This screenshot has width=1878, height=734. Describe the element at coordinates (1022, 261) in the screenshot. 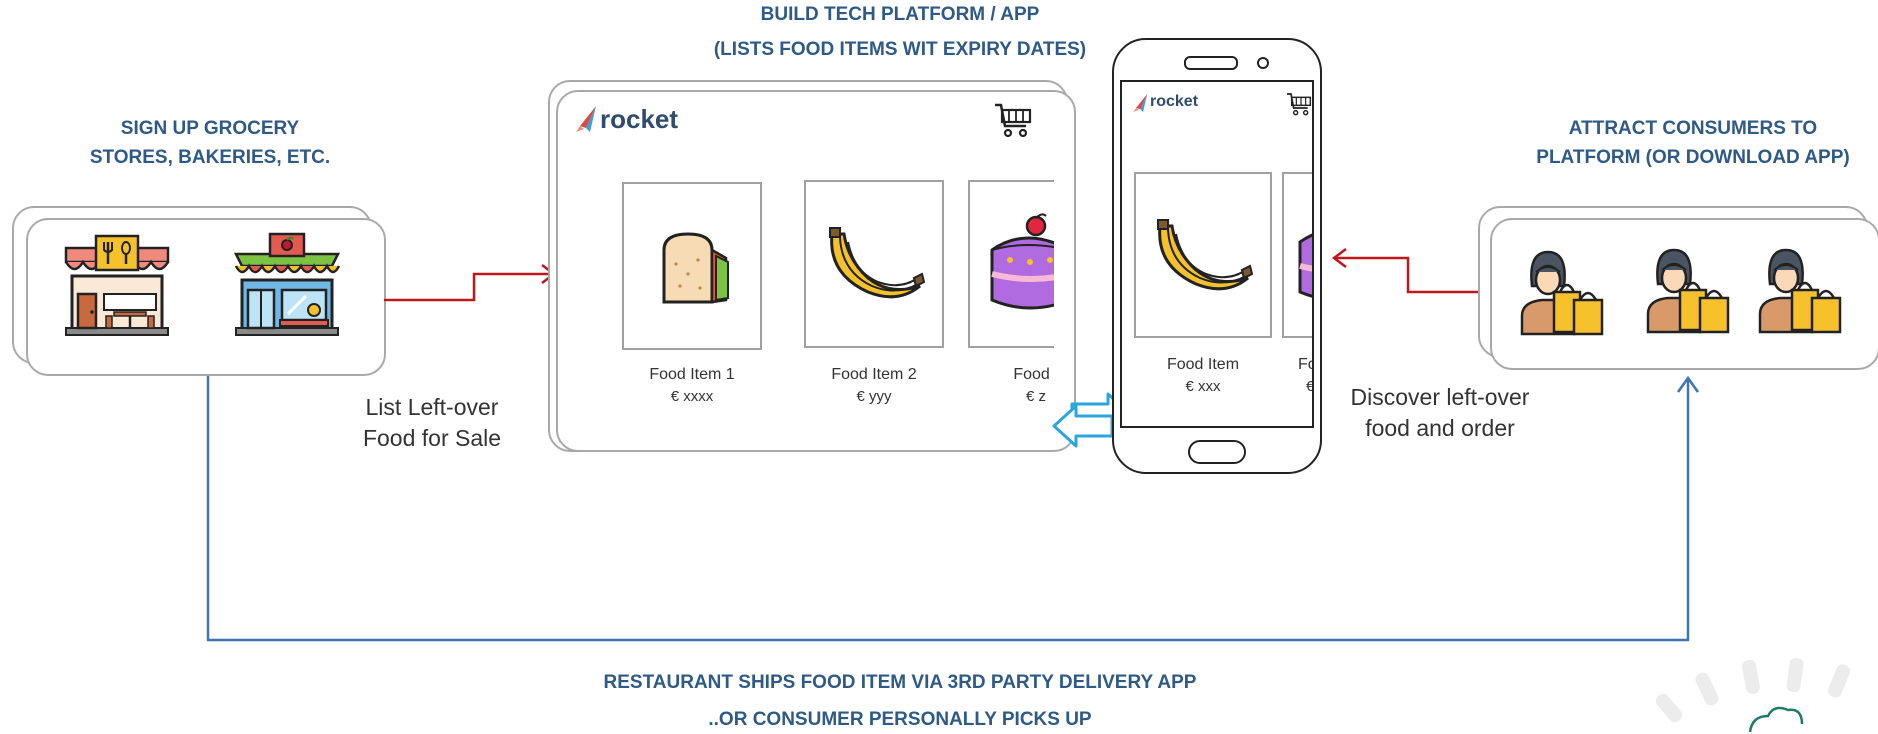

I see `cake-icon` at that location.